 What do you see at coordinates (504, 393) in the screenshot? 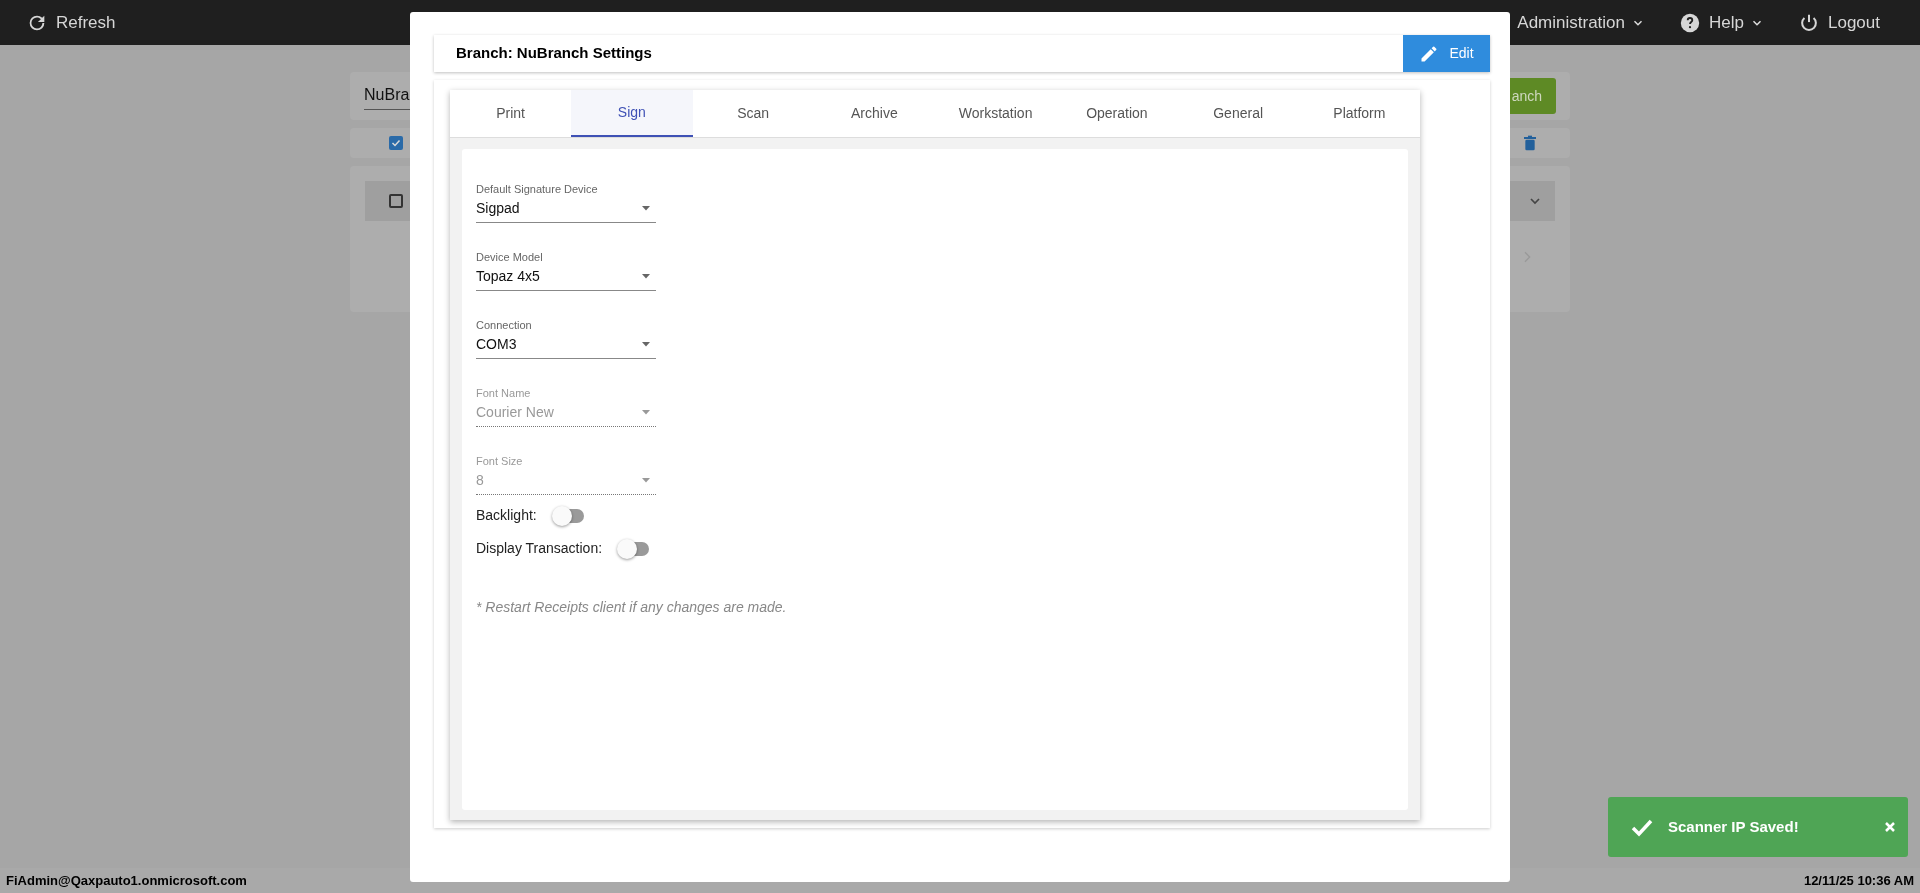
I see `field-label: Font Name` at bounding box center [504, 393].